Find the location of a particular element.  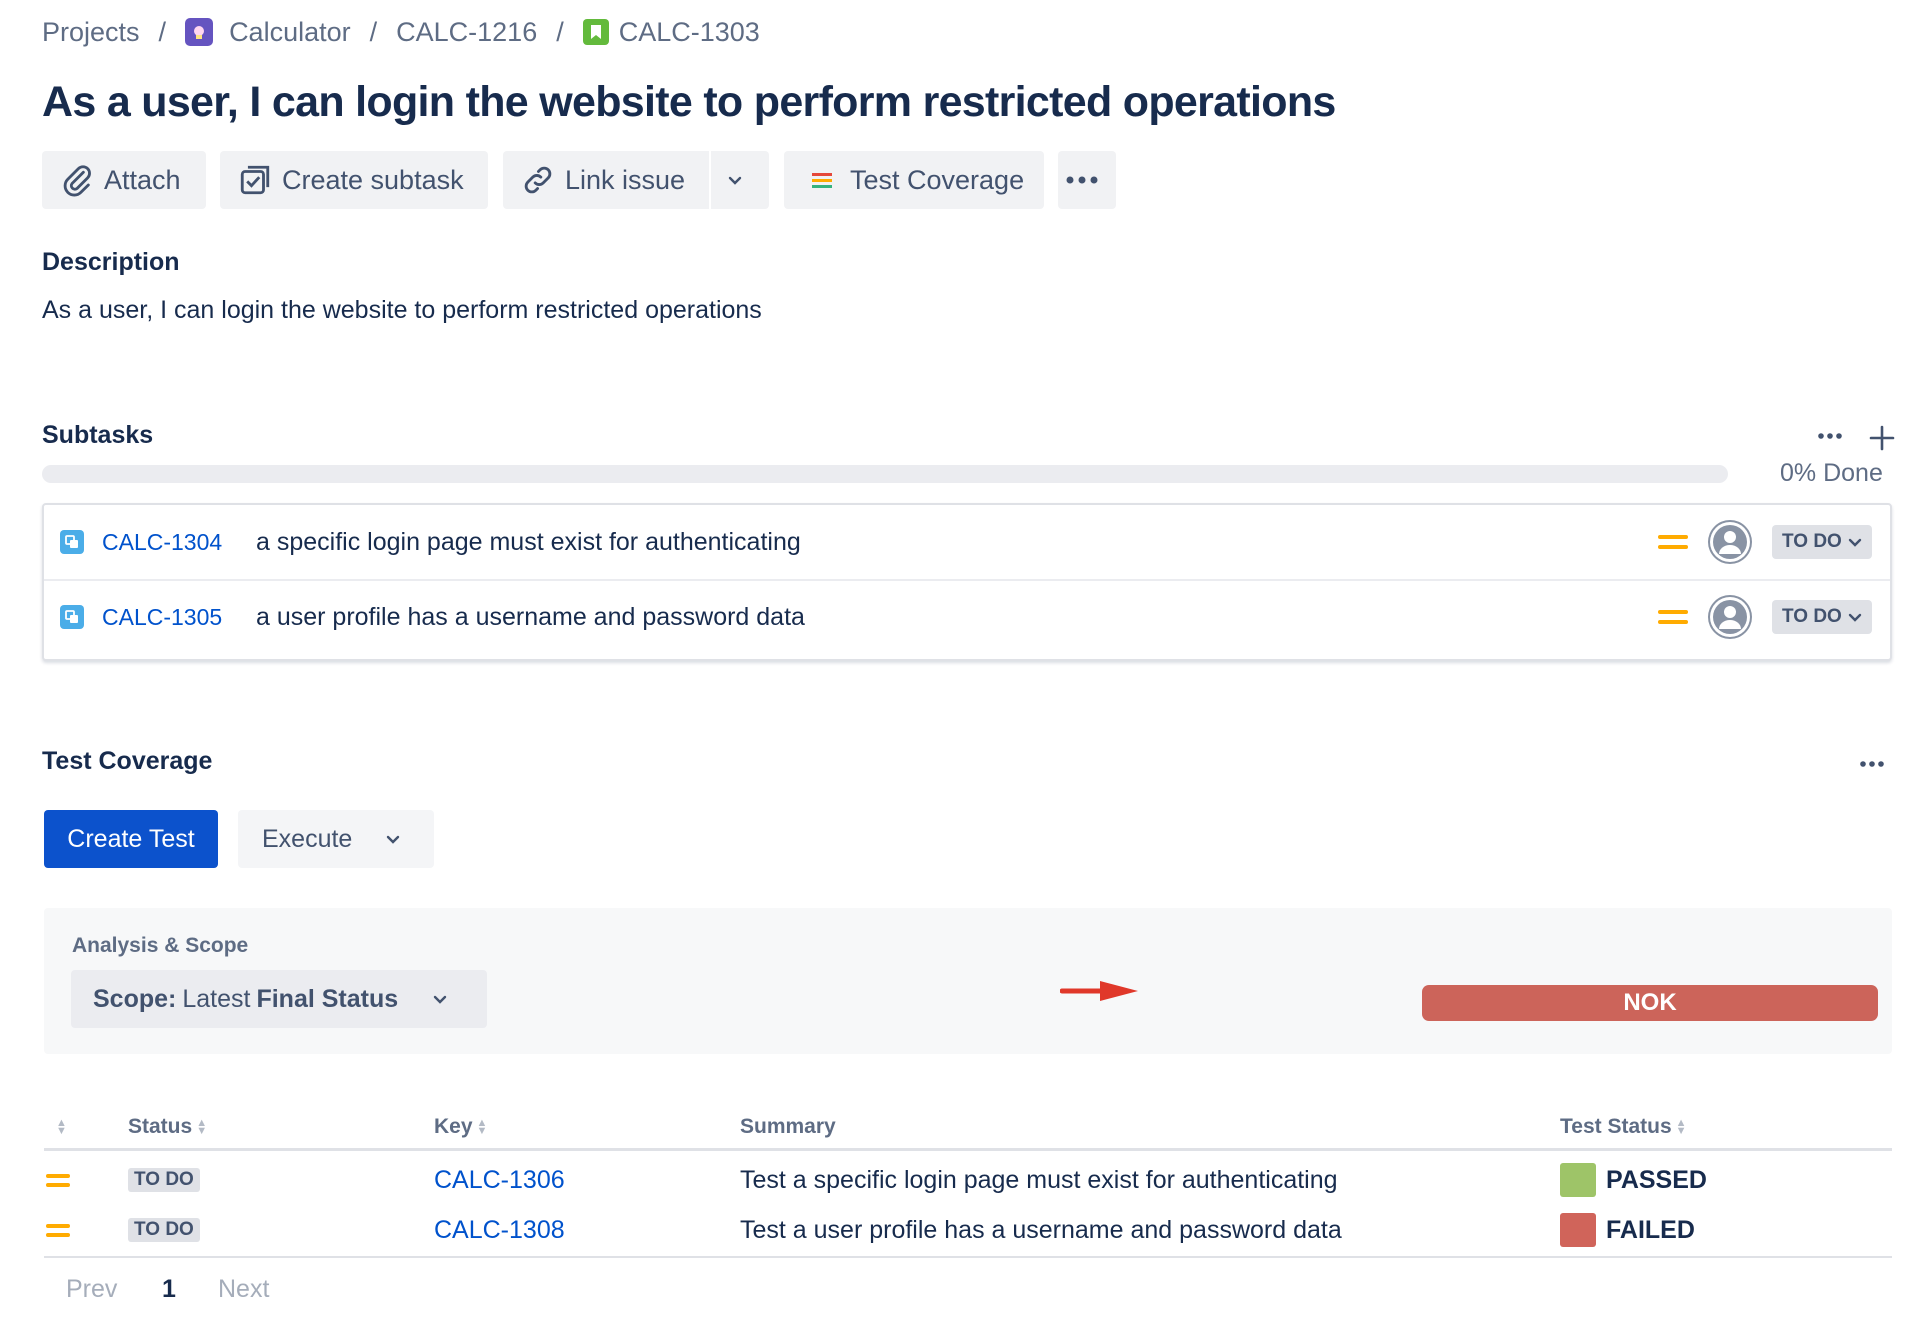

subtasks-heading: Subtasks is located at coordinates (98, 435).